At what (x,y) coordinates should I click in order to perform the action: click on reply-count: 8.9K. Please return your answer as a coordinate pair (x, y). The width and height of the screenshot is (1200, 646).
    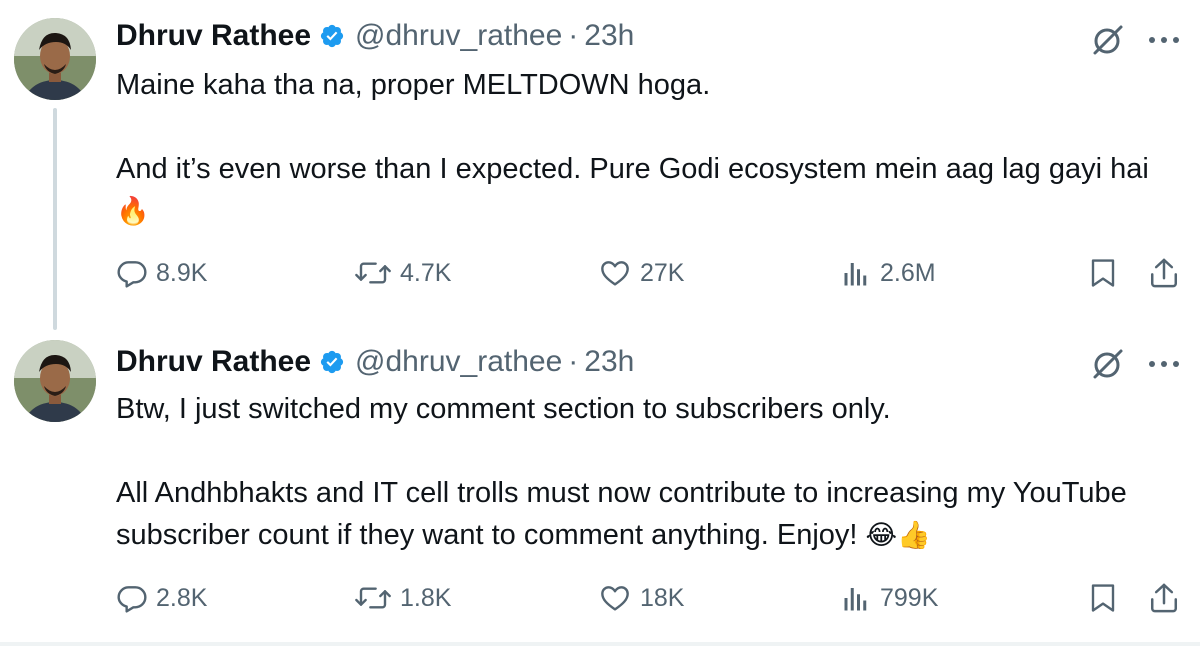
    Looking at the image, I should click on (182, 272).